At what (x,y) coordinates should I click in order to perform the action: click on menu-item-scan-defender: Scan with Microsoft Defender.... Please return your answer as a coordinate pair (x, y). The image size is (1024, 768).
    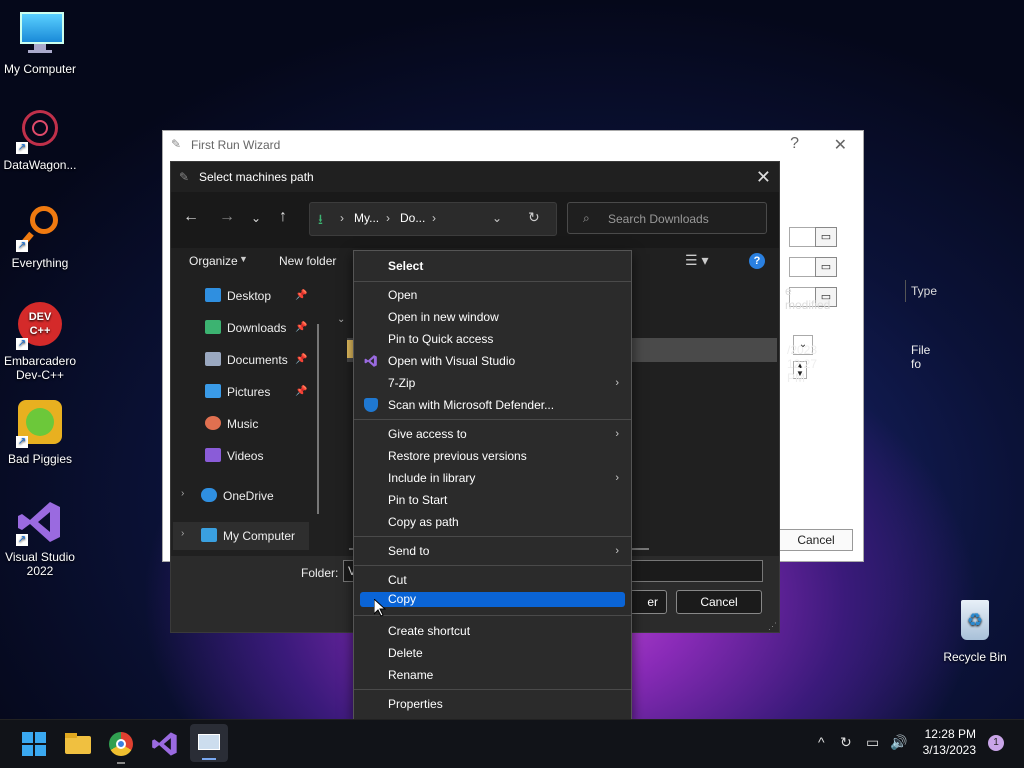
    Looking at the image, I should click on (492, 405).